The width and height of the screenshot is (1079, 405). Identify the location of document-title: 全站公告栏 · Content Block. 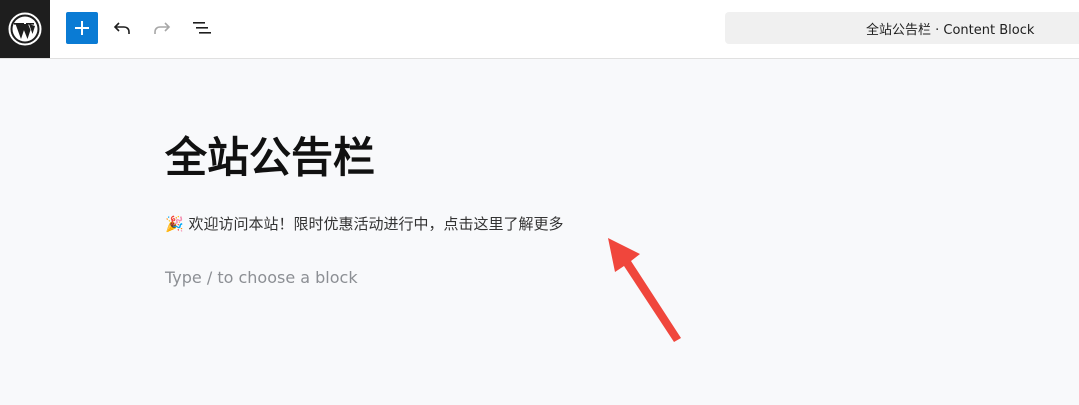
(950, 30).